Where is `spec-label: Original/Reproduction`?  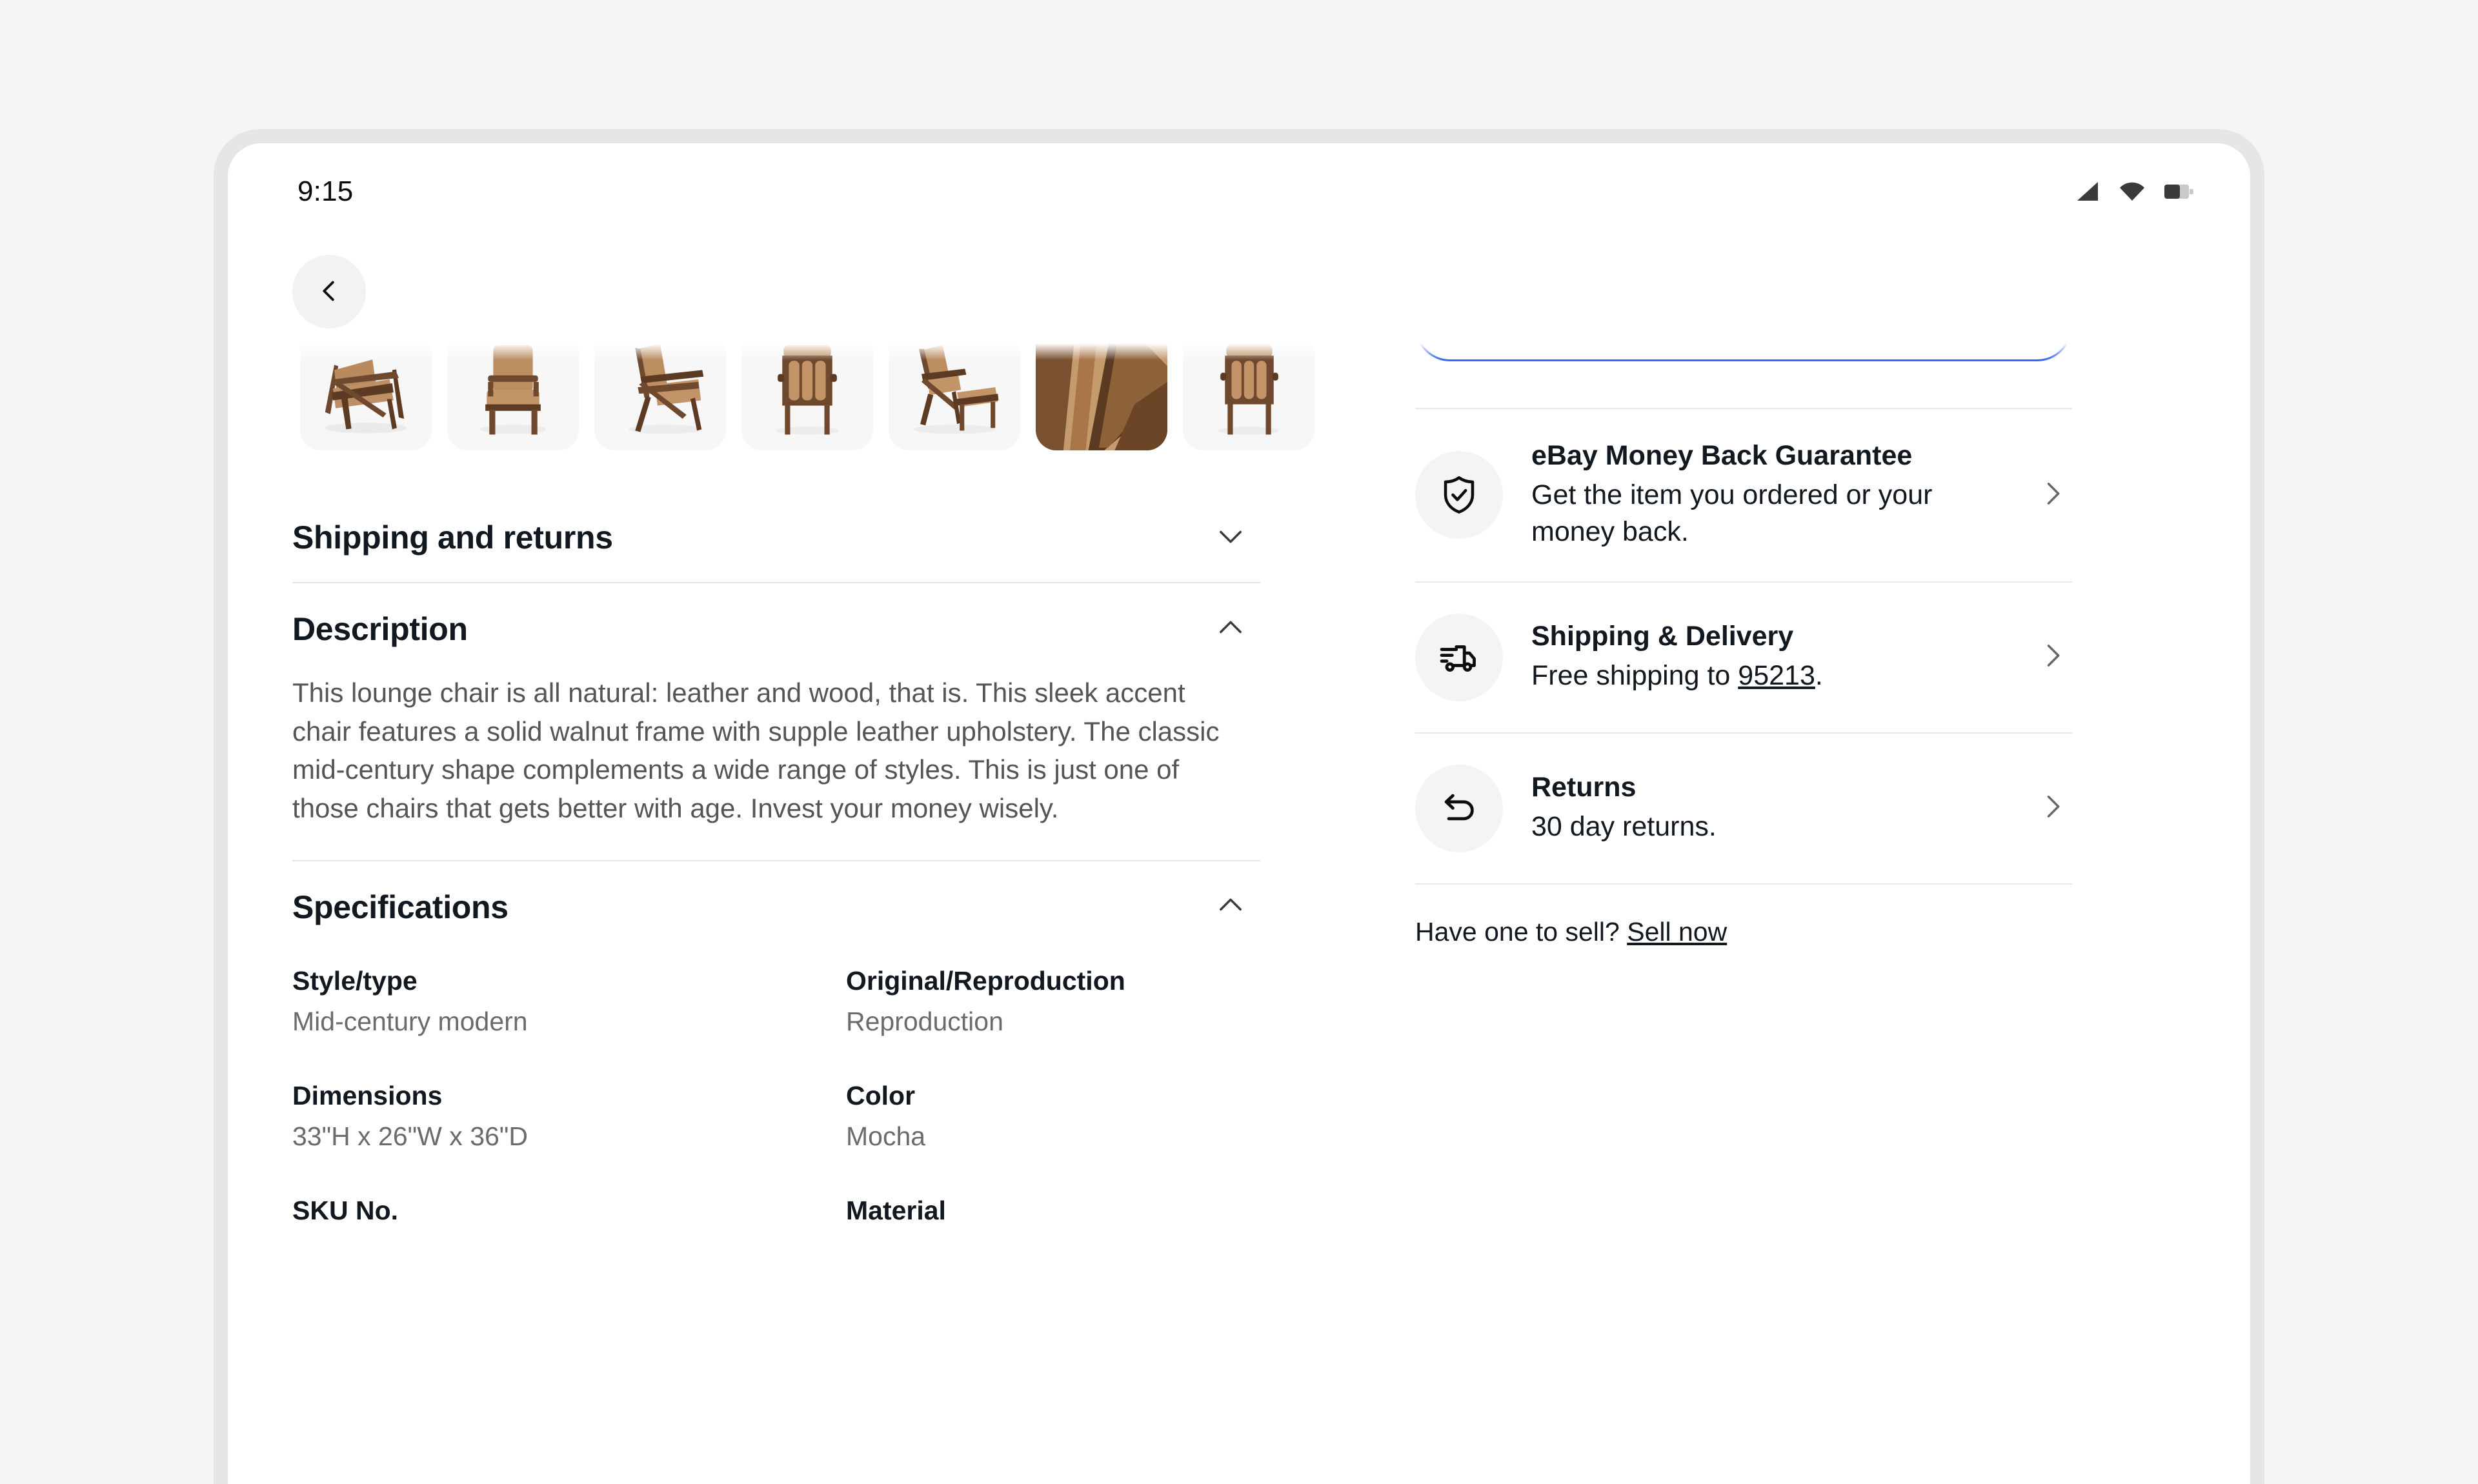 spec-label: Original/Reproduction is located at coordinates (985, 980).